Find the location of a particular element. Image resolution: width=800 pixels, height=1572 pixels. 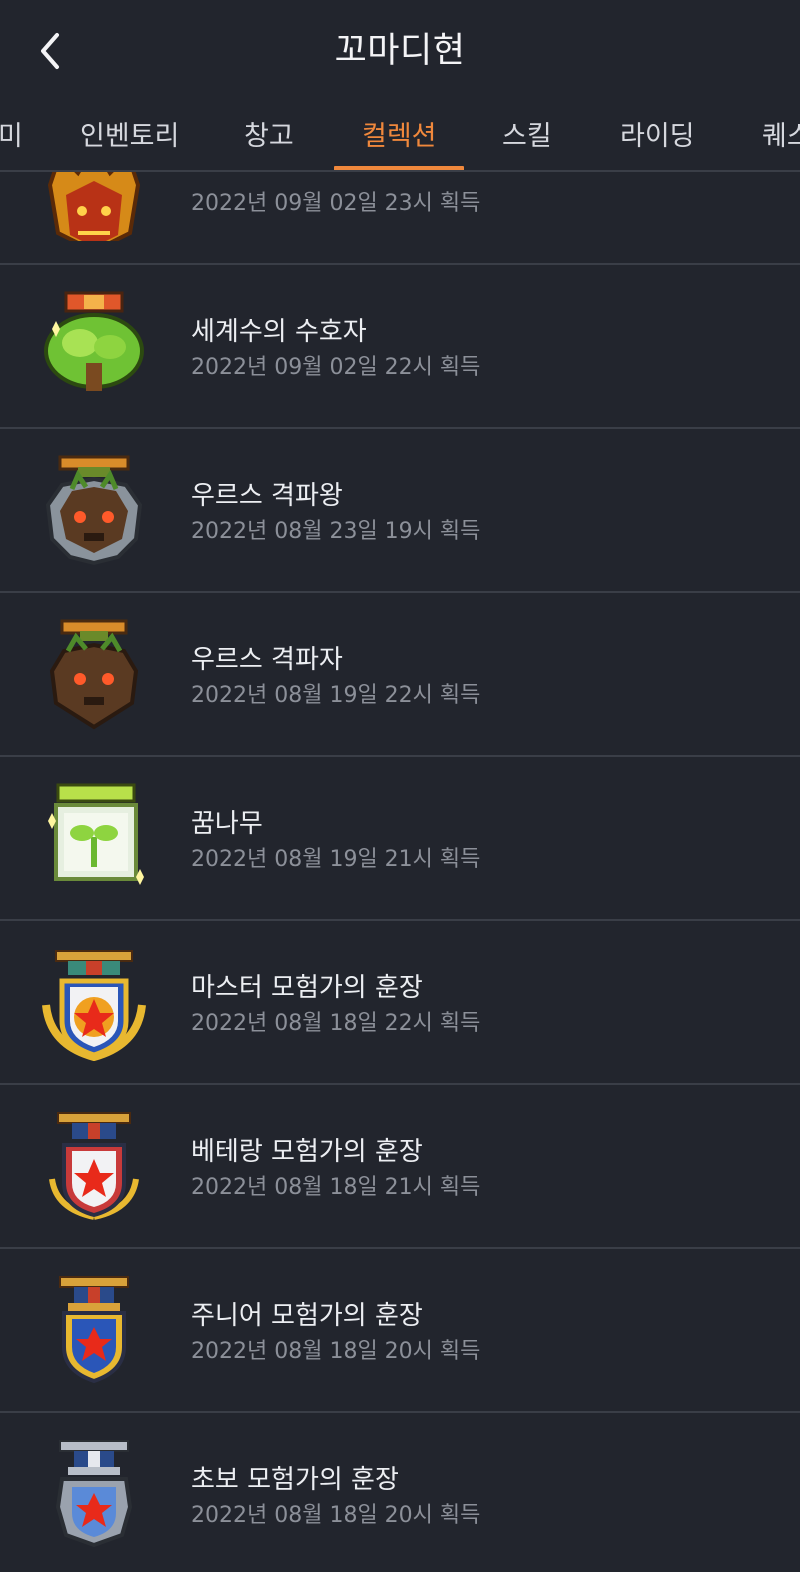

item-name: 베테랑 모험가의 훈장 is located at coordinates (307, 1152).